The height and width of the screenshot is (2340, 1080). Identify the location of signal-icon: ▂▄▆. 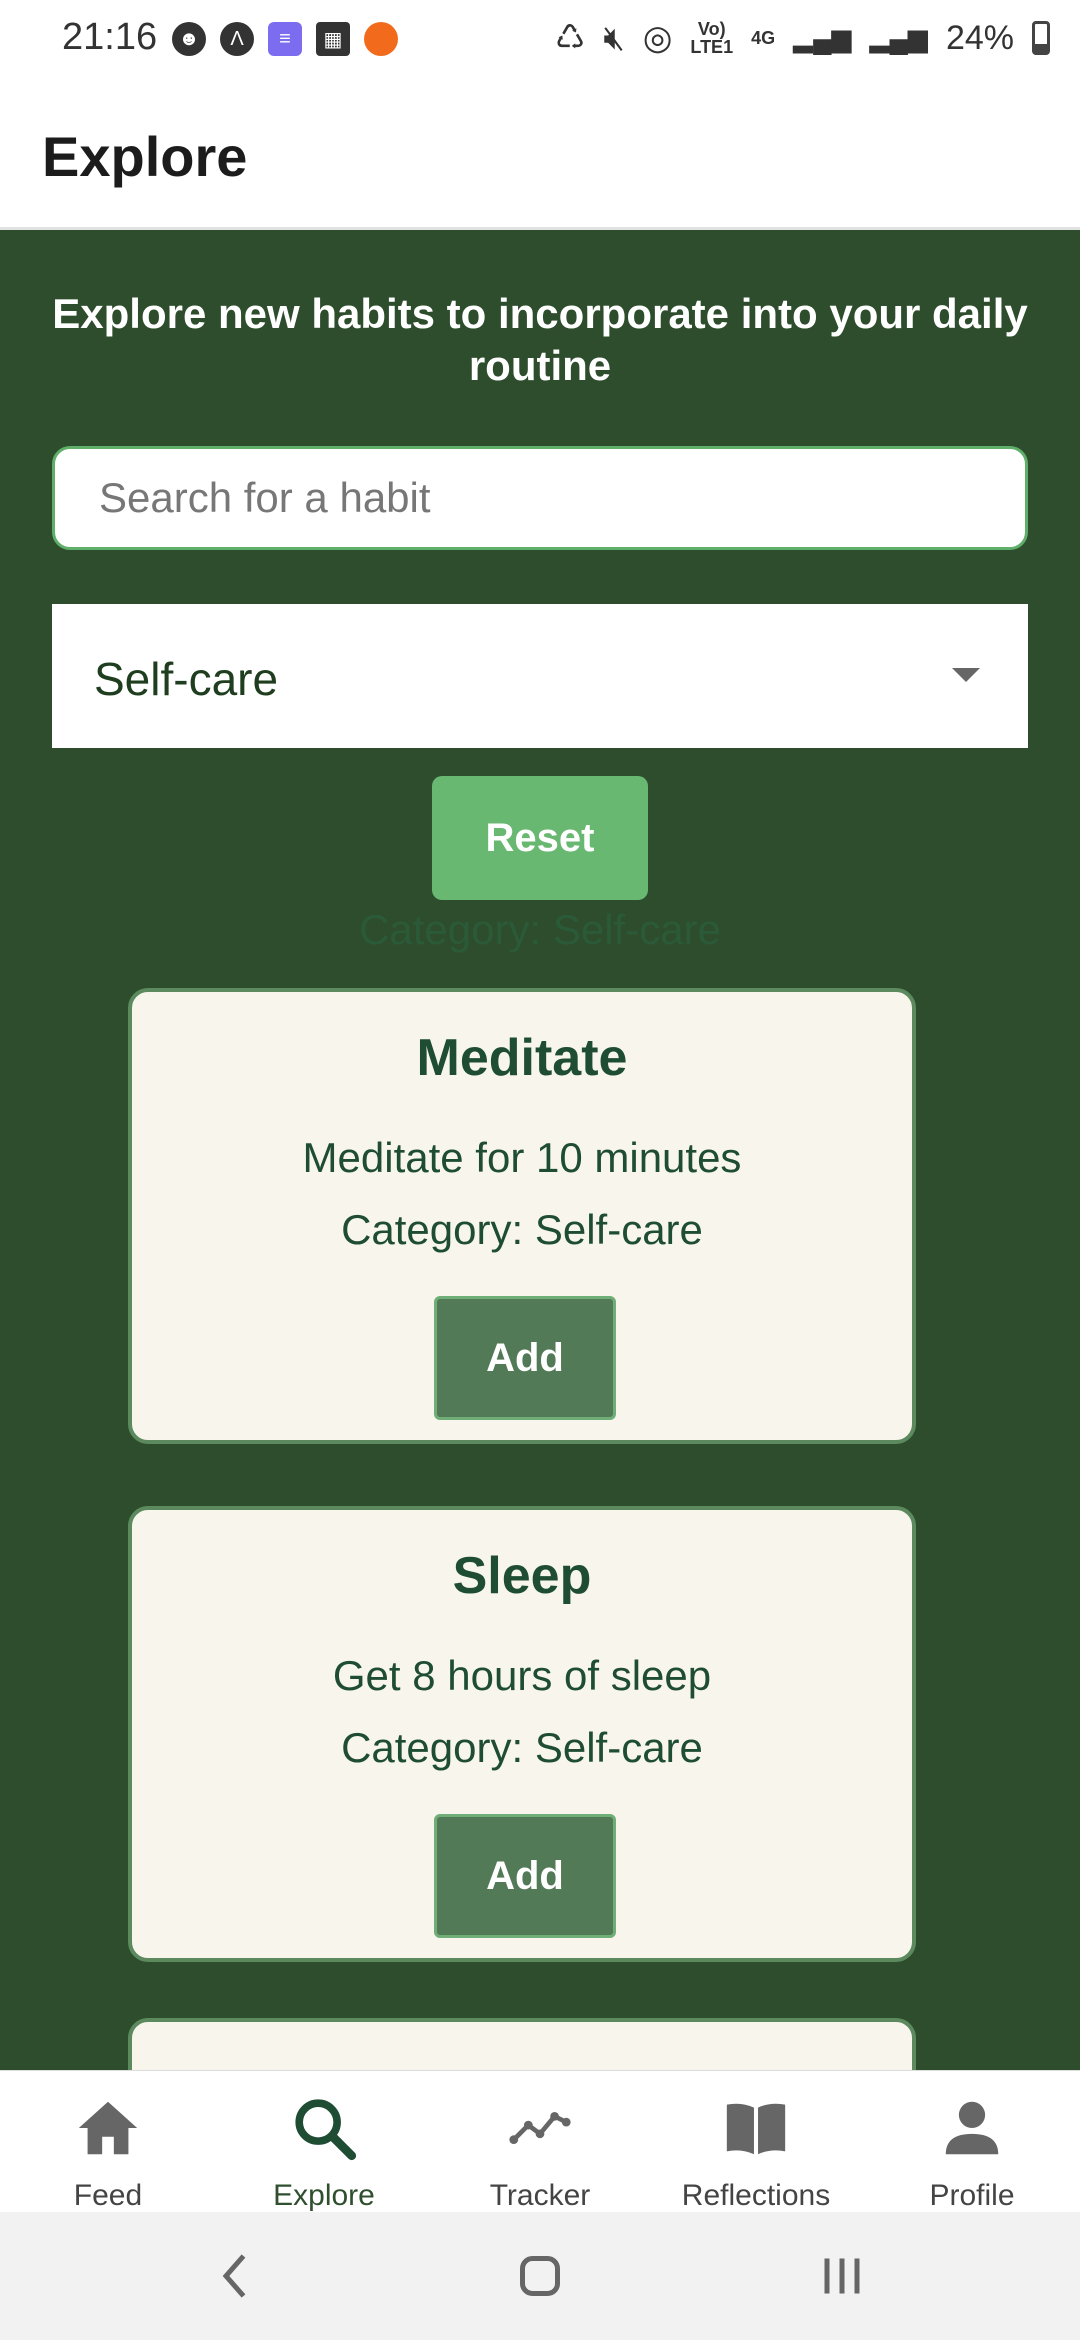
(822, 37).